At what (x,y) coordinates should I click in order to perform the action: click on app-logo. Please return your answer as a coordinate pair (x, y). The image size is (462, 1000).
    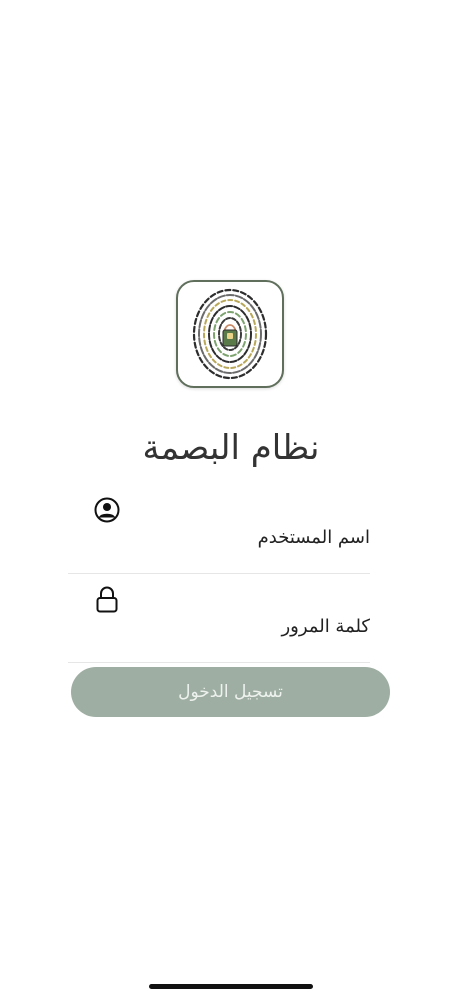
    Looking at the image, I should click on (230, 334).